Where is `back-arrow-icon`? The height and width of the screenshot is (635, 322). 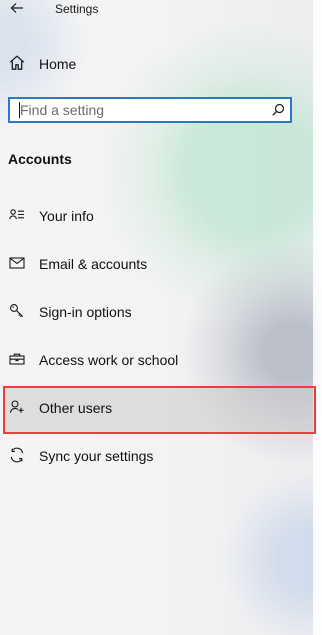
back-arrow-icon is located at coordinates (17, 8).